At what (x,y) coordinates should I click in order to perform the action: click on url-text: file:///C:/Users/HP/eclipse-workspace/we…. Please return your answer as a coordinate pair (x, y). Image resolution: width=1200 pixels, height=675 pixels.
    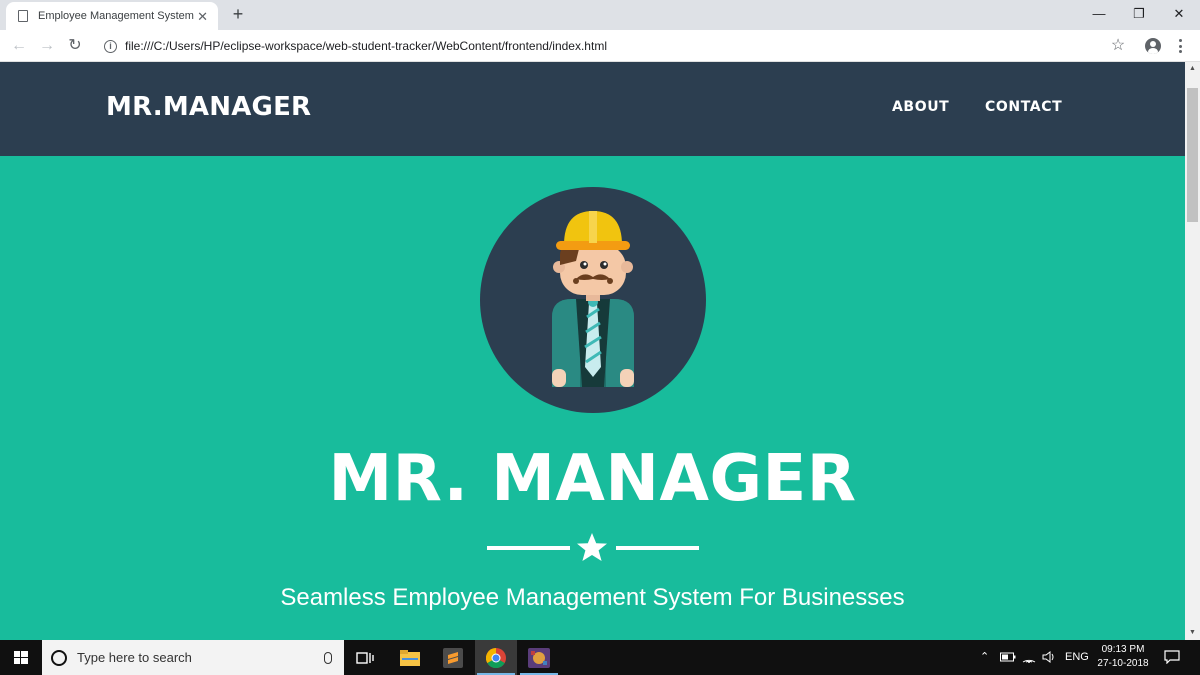
    Looking at the image, I should click on (366, 46).